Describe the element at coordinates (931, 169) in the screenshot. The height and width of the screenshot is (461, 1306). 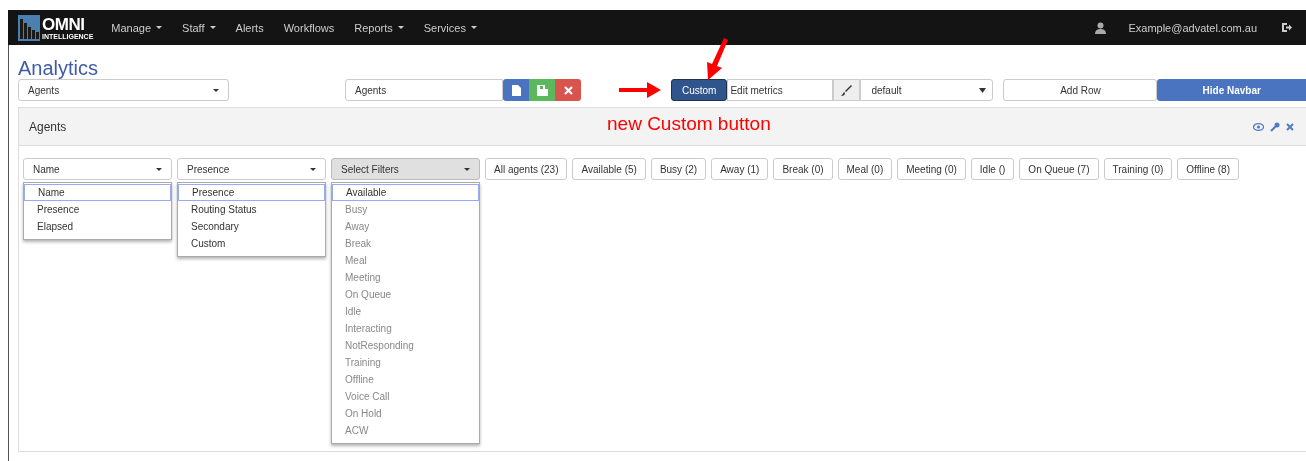
I see `filter-button: Meeting (0)` at that location.